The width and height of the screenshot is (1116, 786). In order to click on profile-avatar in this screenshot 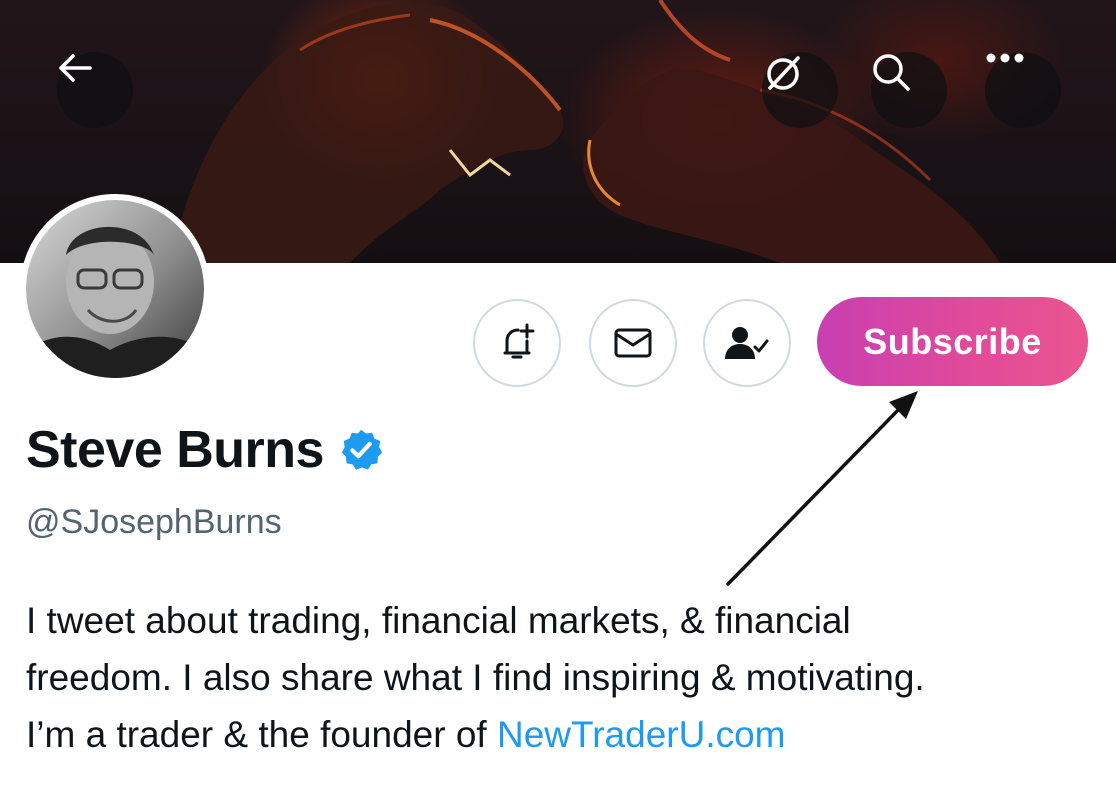, I will do `click(115, 289)`.